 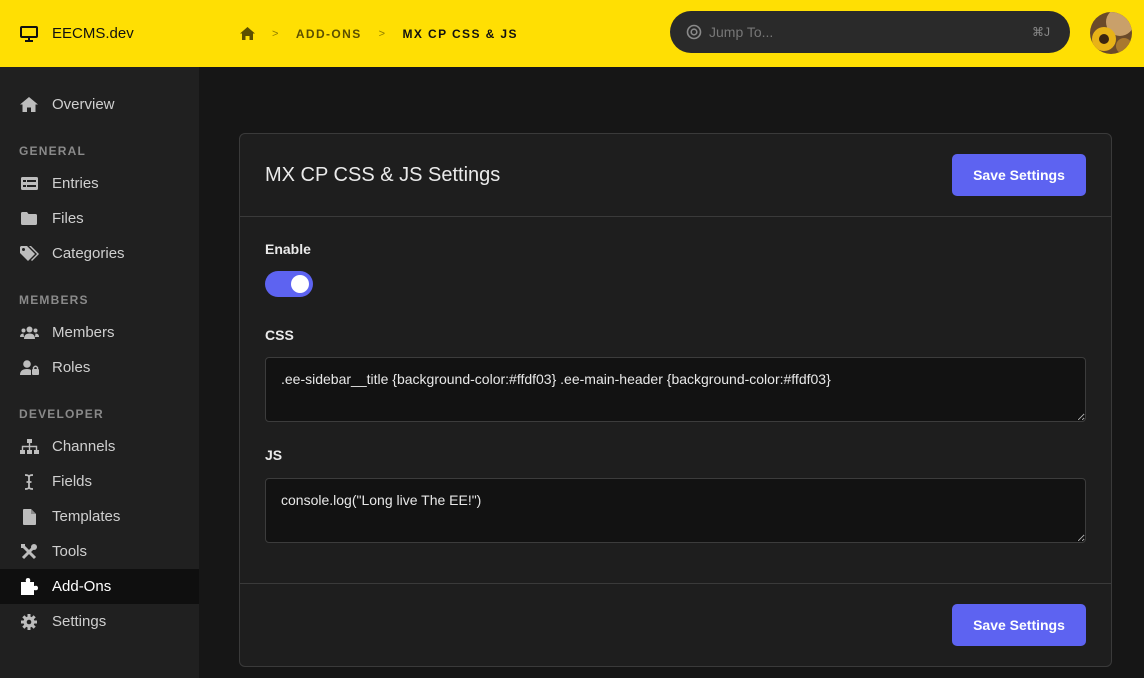 What do you see at coordinates (29, 254) in the screenshot?
I see `tags-icon` at bounding box center [29, 254].